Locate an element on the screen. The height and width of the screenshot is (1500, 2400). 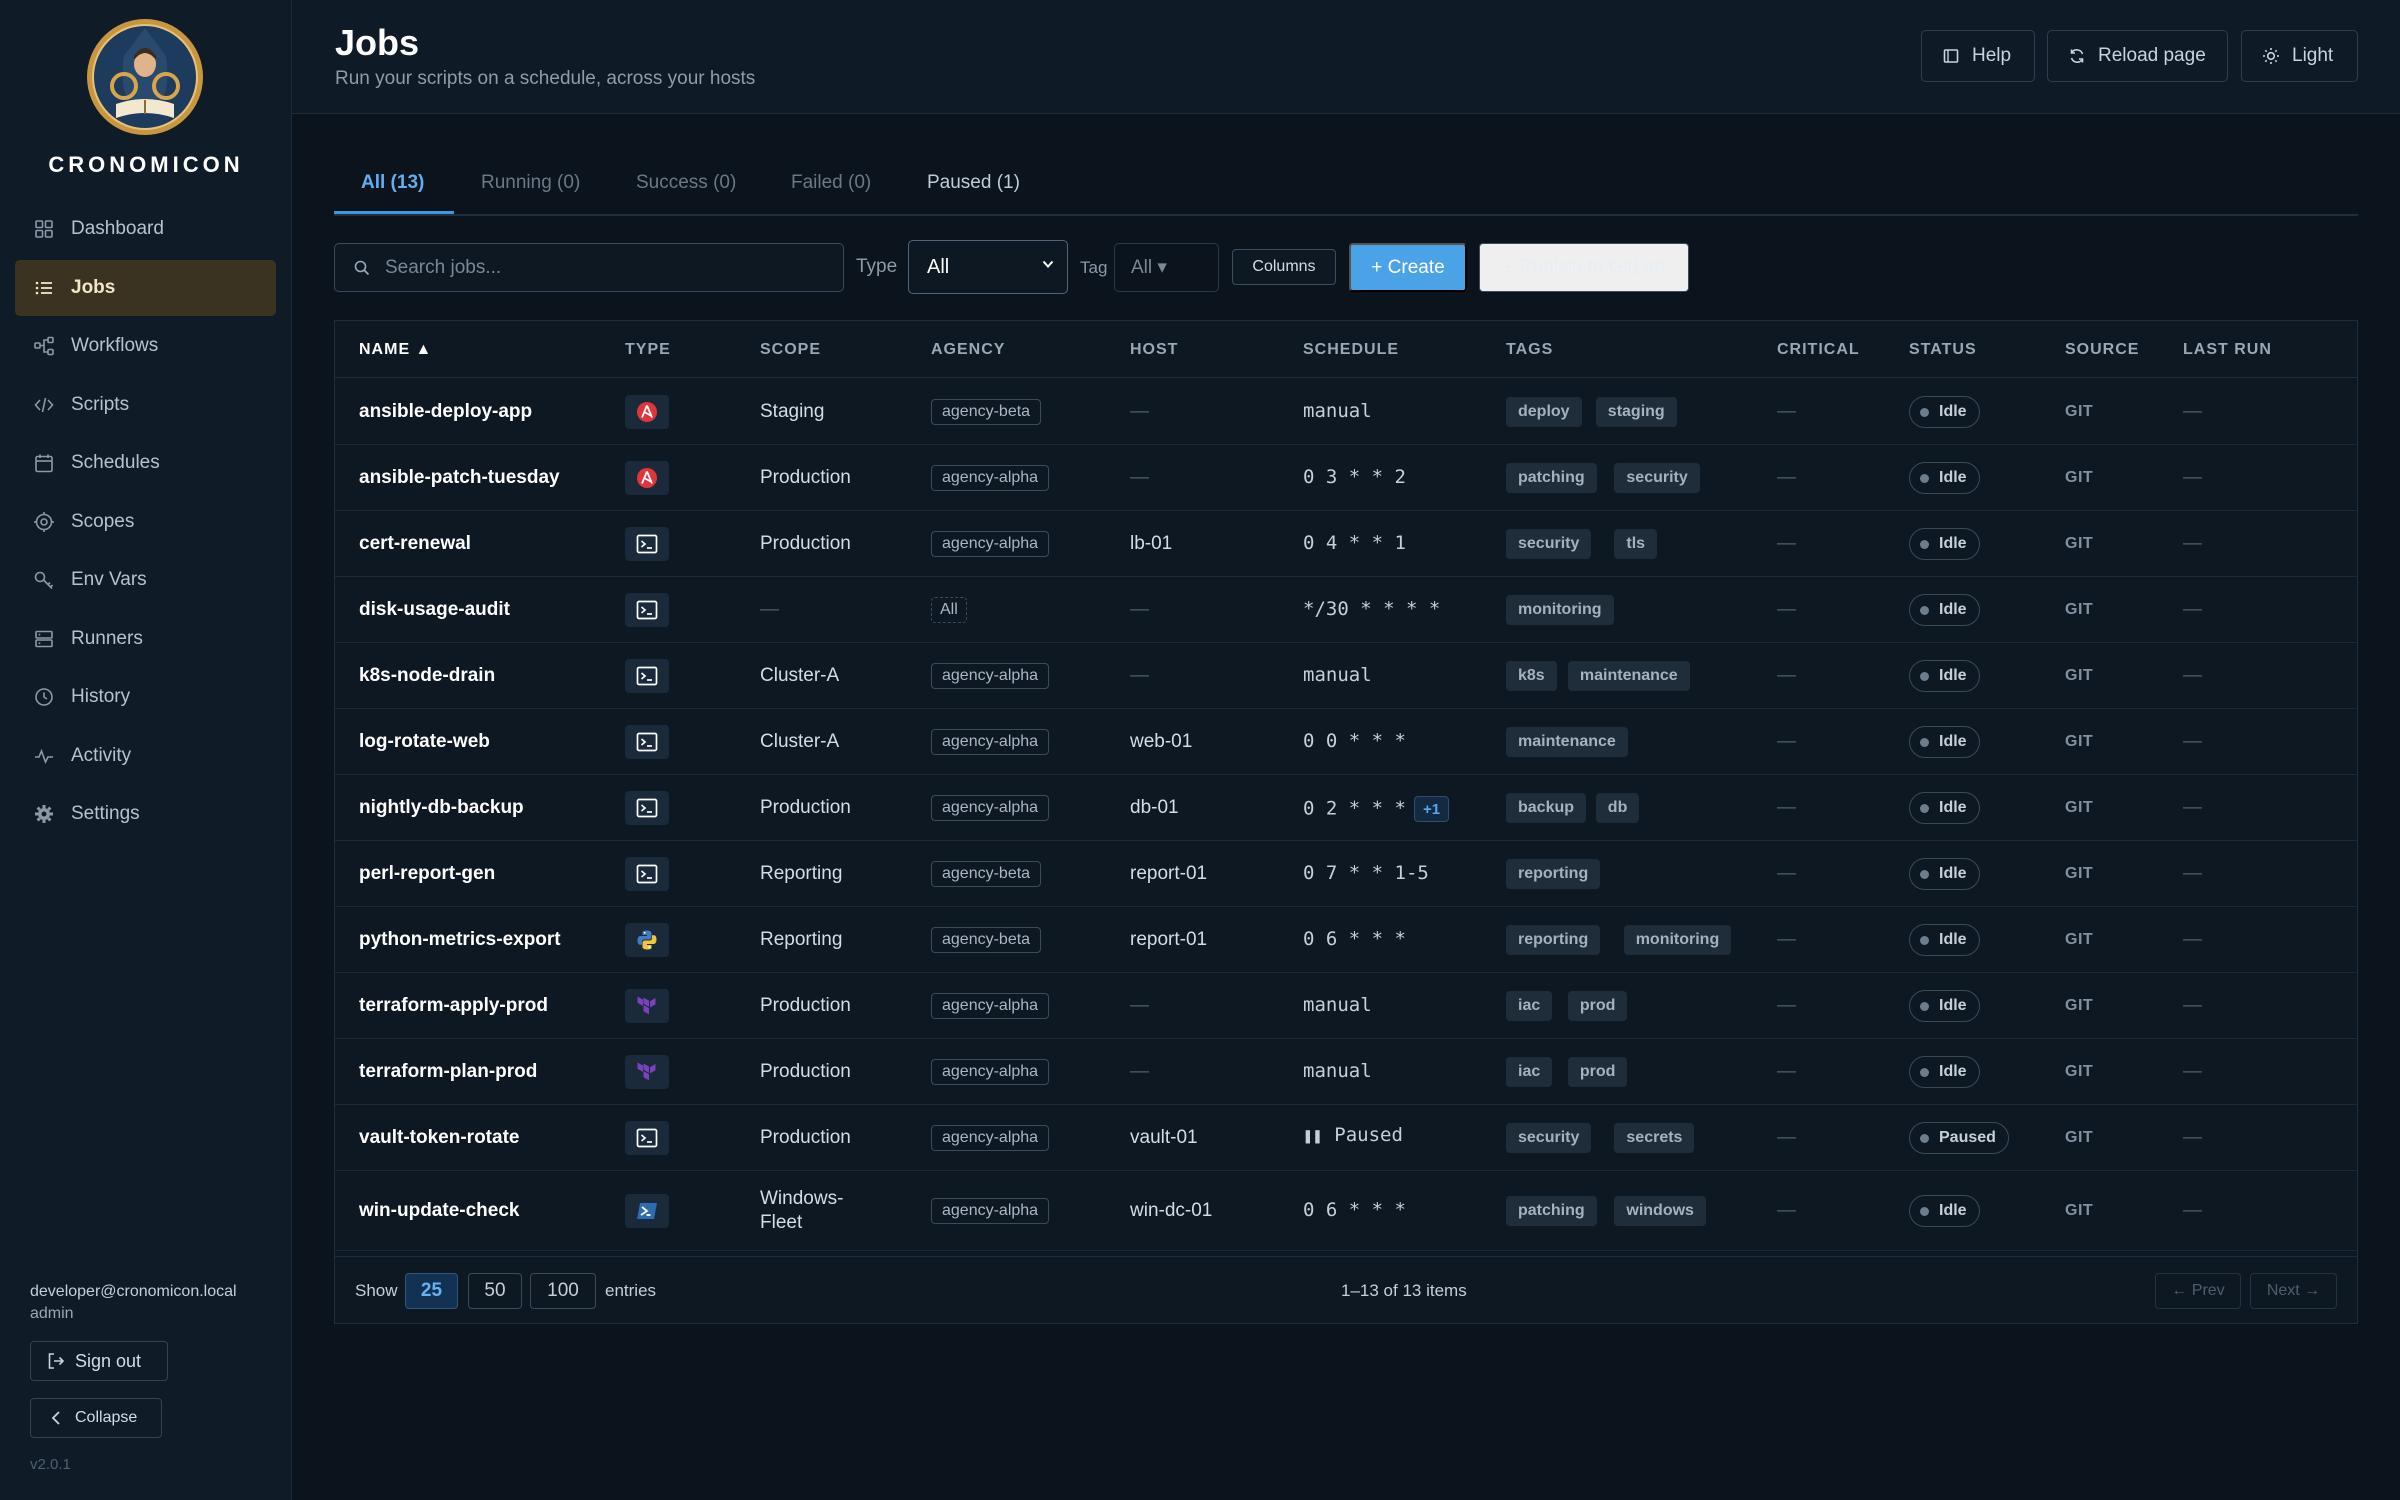
sidebar-item-activity: Activity is located at coordinates (145, 756).